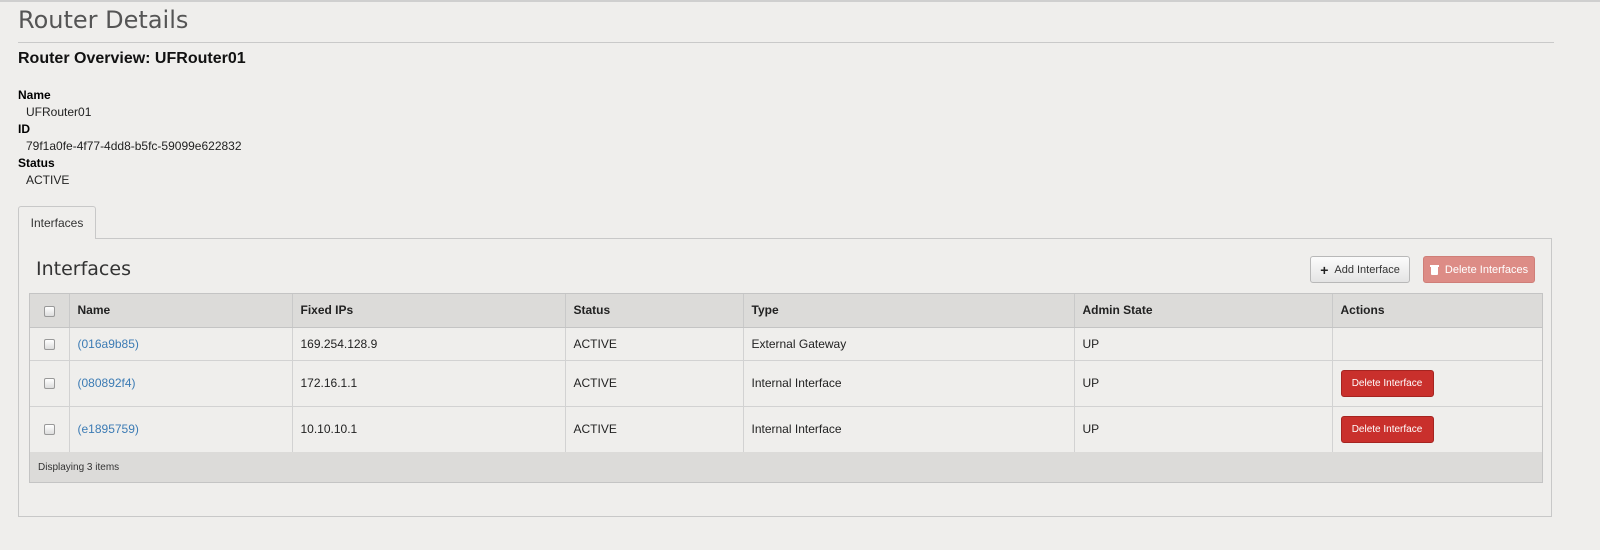  What do you see at coordinates (108, 429) in the screenshot?
I see `interface-link: (e1895759)` at bounding box center [108, 429].